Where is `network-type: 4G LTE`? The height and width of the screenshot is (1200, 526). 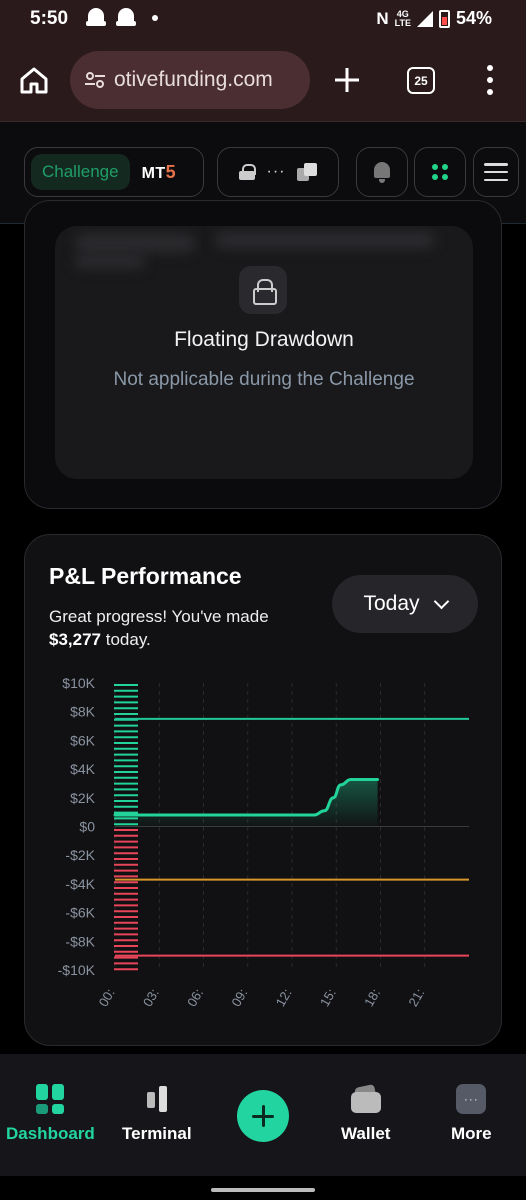 network-type: 4G LTE is located at coordinates (402, 18).